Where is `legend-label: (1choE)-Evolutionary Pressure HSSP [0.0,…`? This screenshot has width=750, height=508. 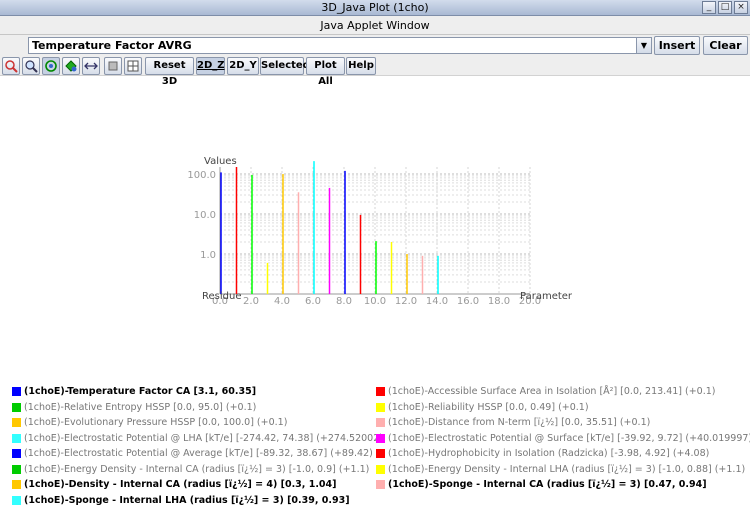 legend-label: (1choE)-Evolutionary Pressure HSSP [0.0,… is located at coordinates (156, 422).